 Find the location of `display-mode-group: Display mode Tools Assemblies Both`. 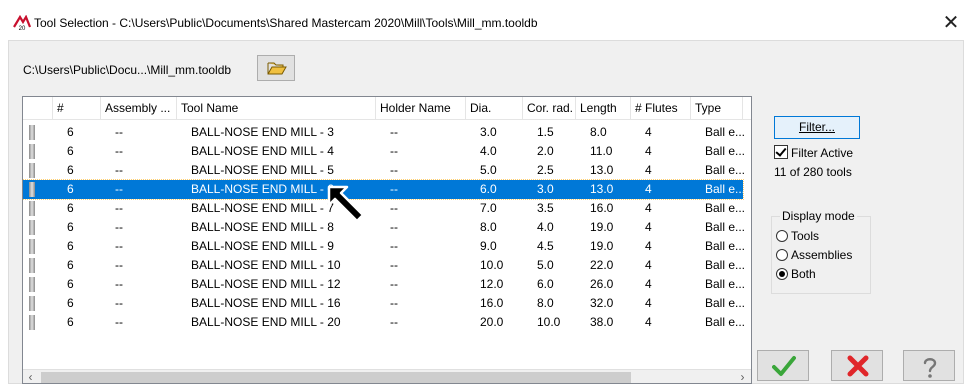

display-mode-group: Display mode Tools Assemblies Both is located at coordinates (821, 251).